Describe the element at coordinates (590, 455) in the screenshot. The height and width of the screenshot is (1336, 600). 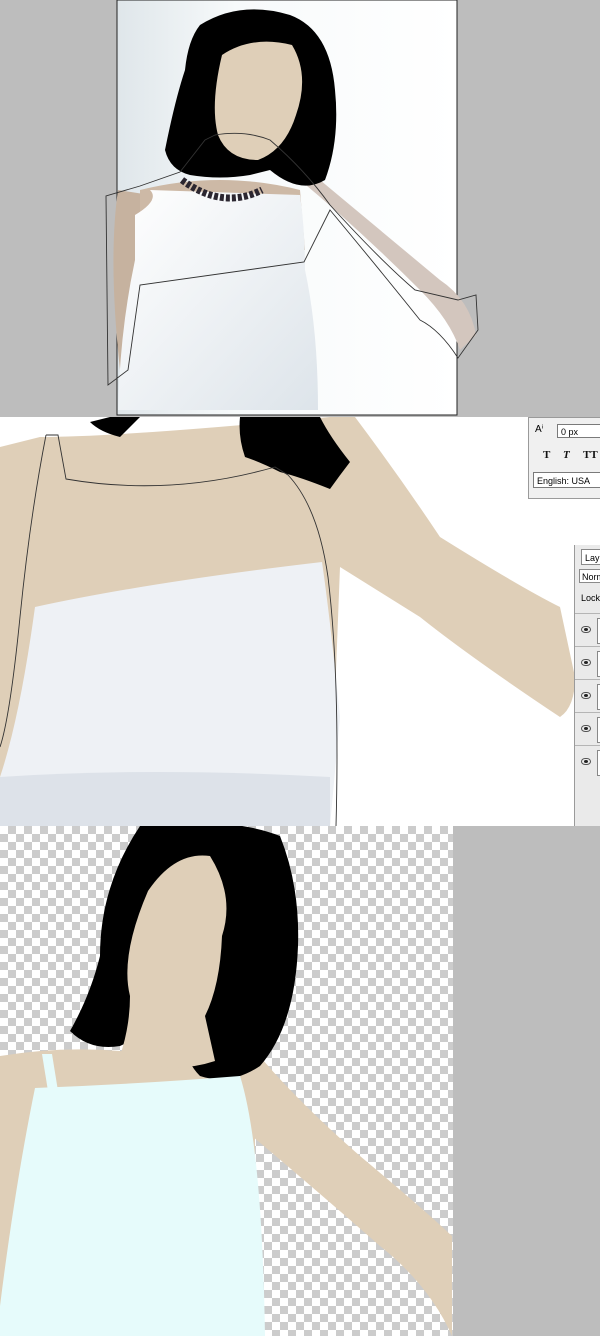
I see `all-caps-button: TT` at that location.